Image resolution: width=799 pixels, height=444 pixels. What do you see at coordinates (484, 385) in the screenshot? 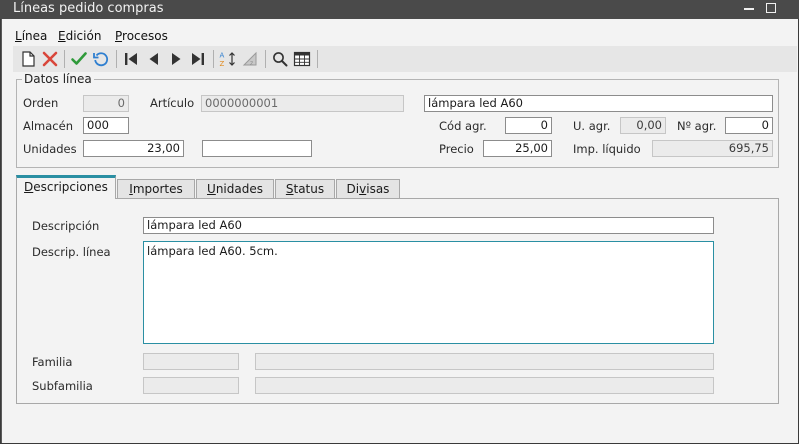
I see `subfamilia-name-field` at bounding box center [484, 385].